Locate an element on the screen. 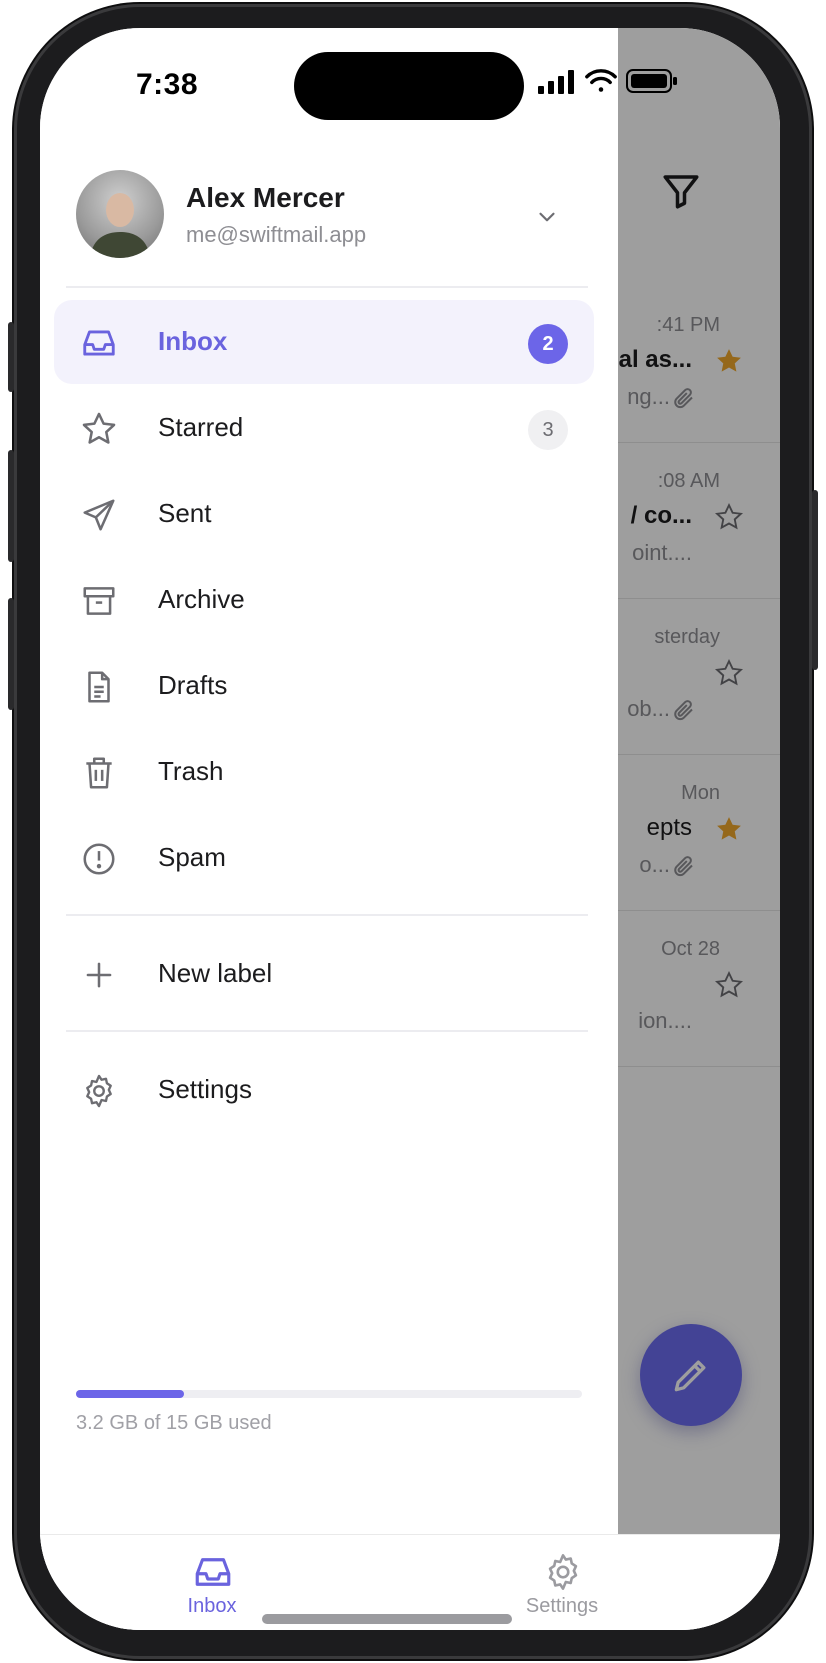 This screenshot has width=826, height=1663. alert-circle-icon is located at coordinates (99, 859).